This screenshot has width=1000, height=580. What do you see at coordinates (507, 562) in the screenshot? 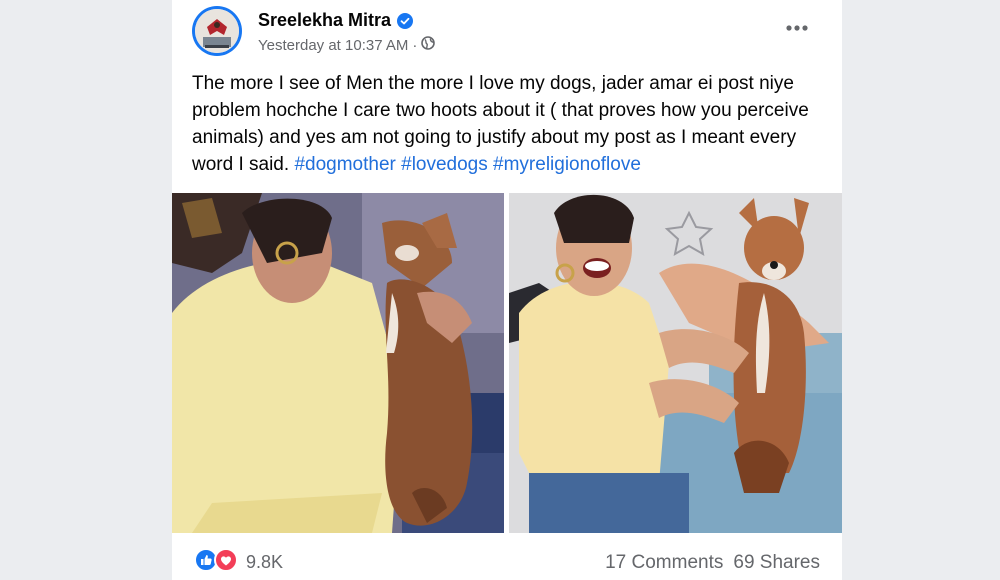
I see `post-footer: 9.8K 17 Comments 69 Shares` at bounding box center [507, 562].